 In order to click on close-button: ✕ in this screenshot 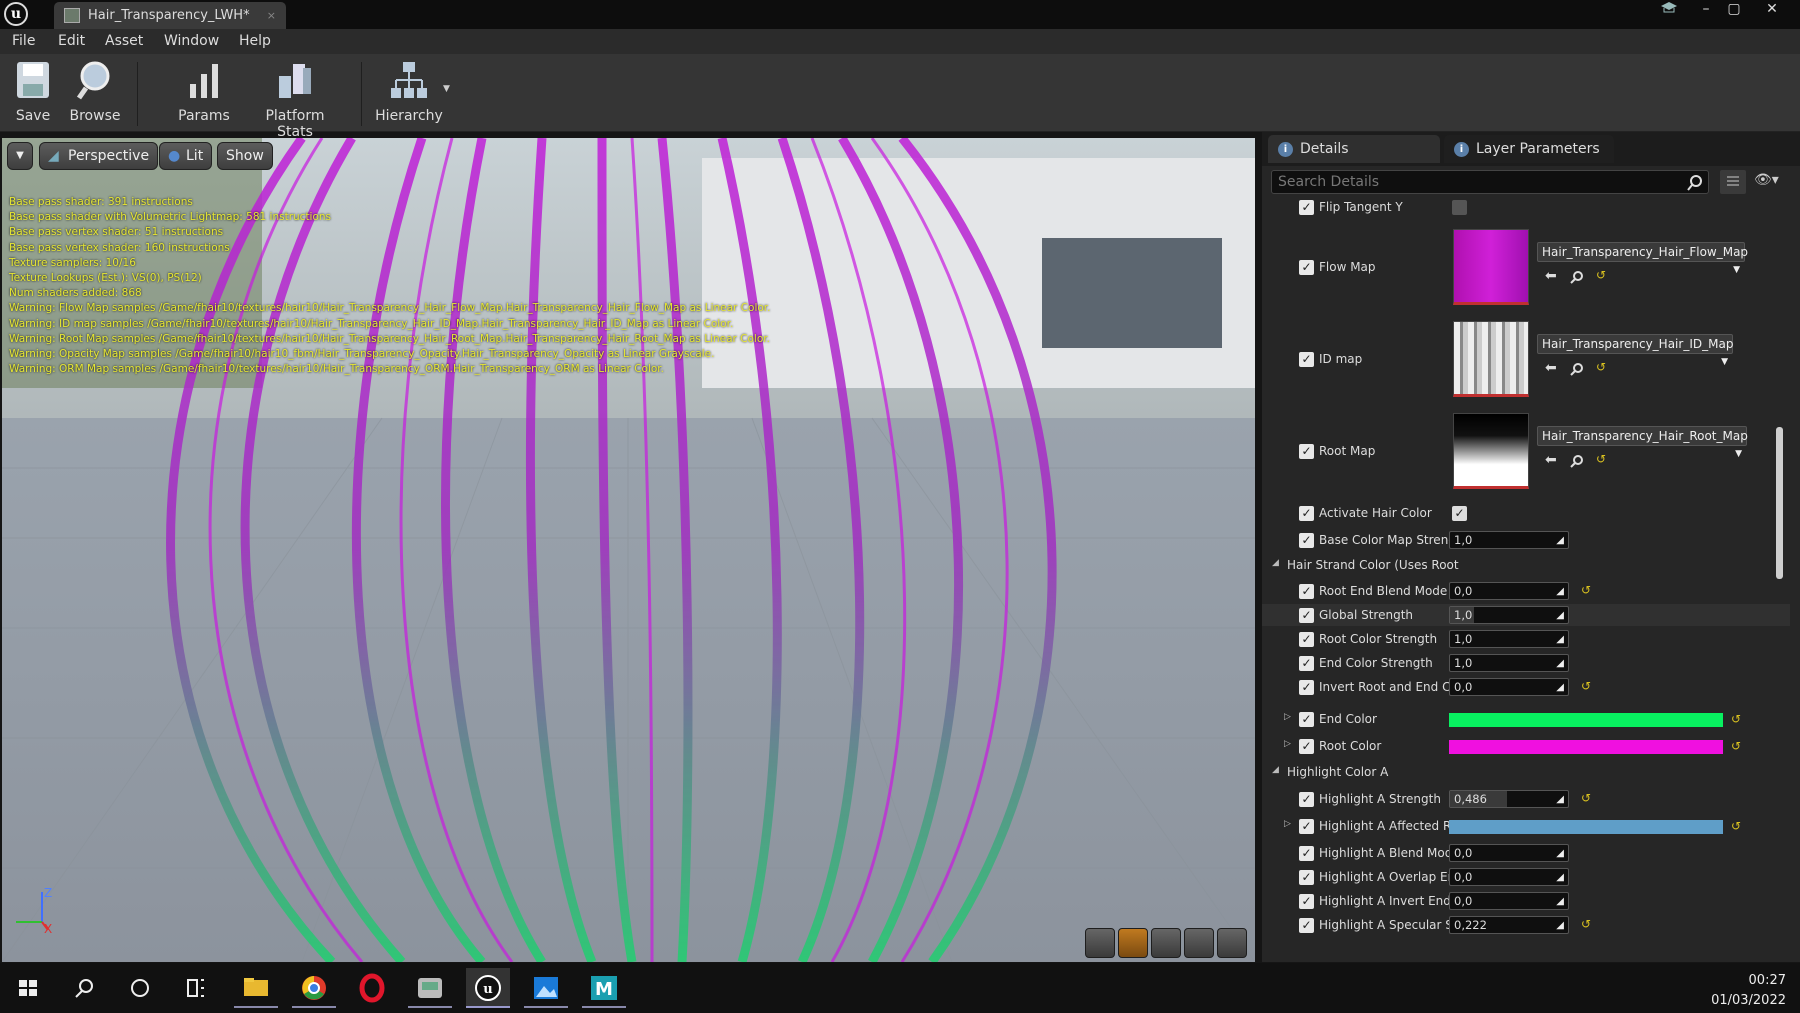, I will do `click(1772, 10)`.